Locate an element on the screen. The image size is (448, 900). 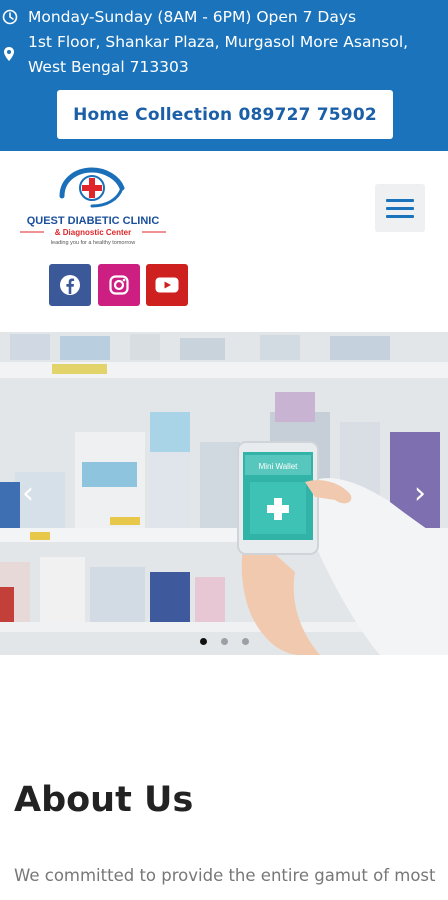
instagram-icon is located at coordinates (119, 285).